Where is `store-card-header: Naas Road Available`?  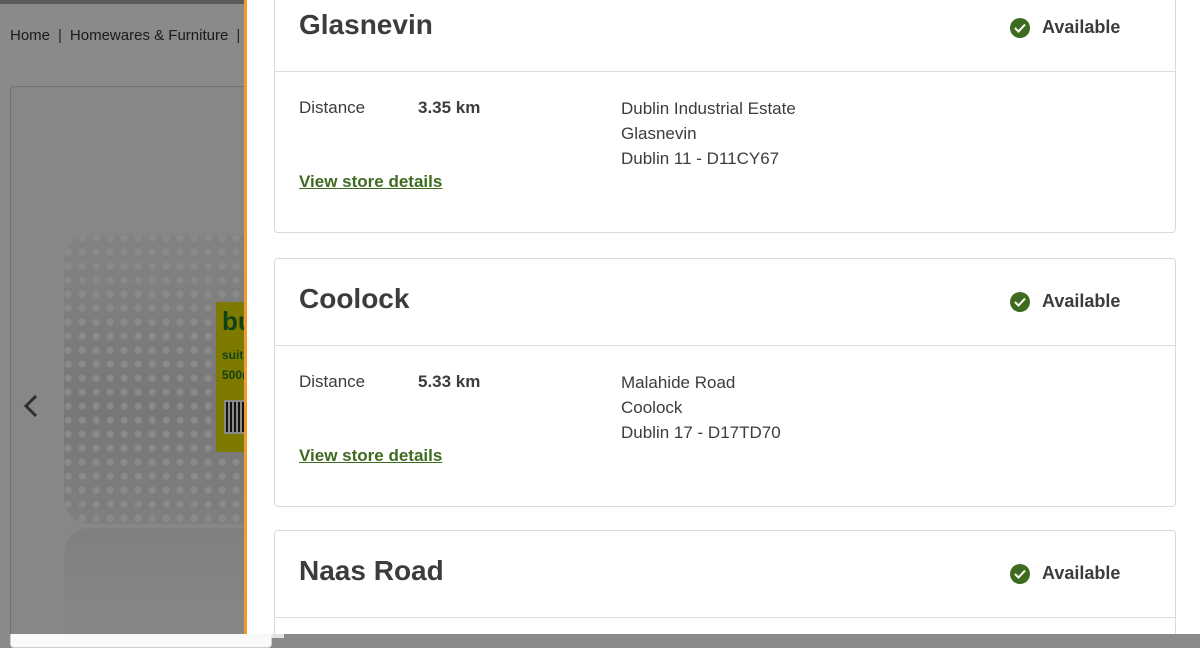 store-card-header: Naas Road Available is located at coordinates (725, 574).